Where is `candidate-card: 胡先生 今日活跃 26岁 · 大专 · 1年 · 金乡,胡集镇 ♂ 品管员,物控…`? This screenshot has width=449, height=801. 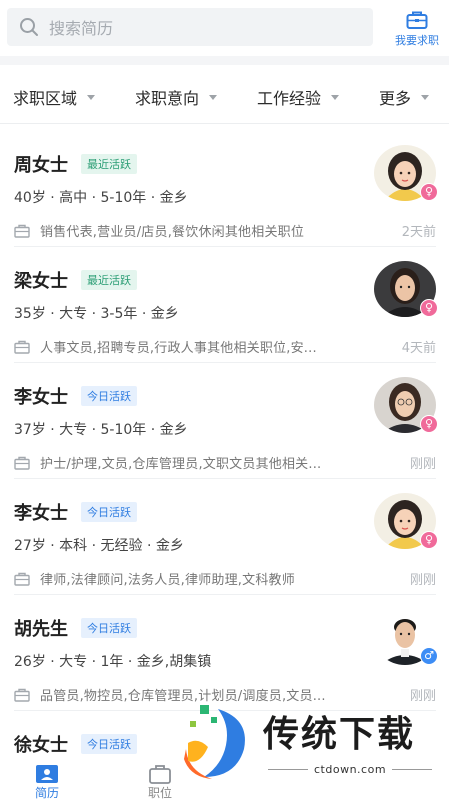
candidate-card: 胡先生 今日活跃 26岁 · 大专 · 1年 · 金乡,胡集镇 ♂ 品管员,物控… is located at coordinates (224, 653).